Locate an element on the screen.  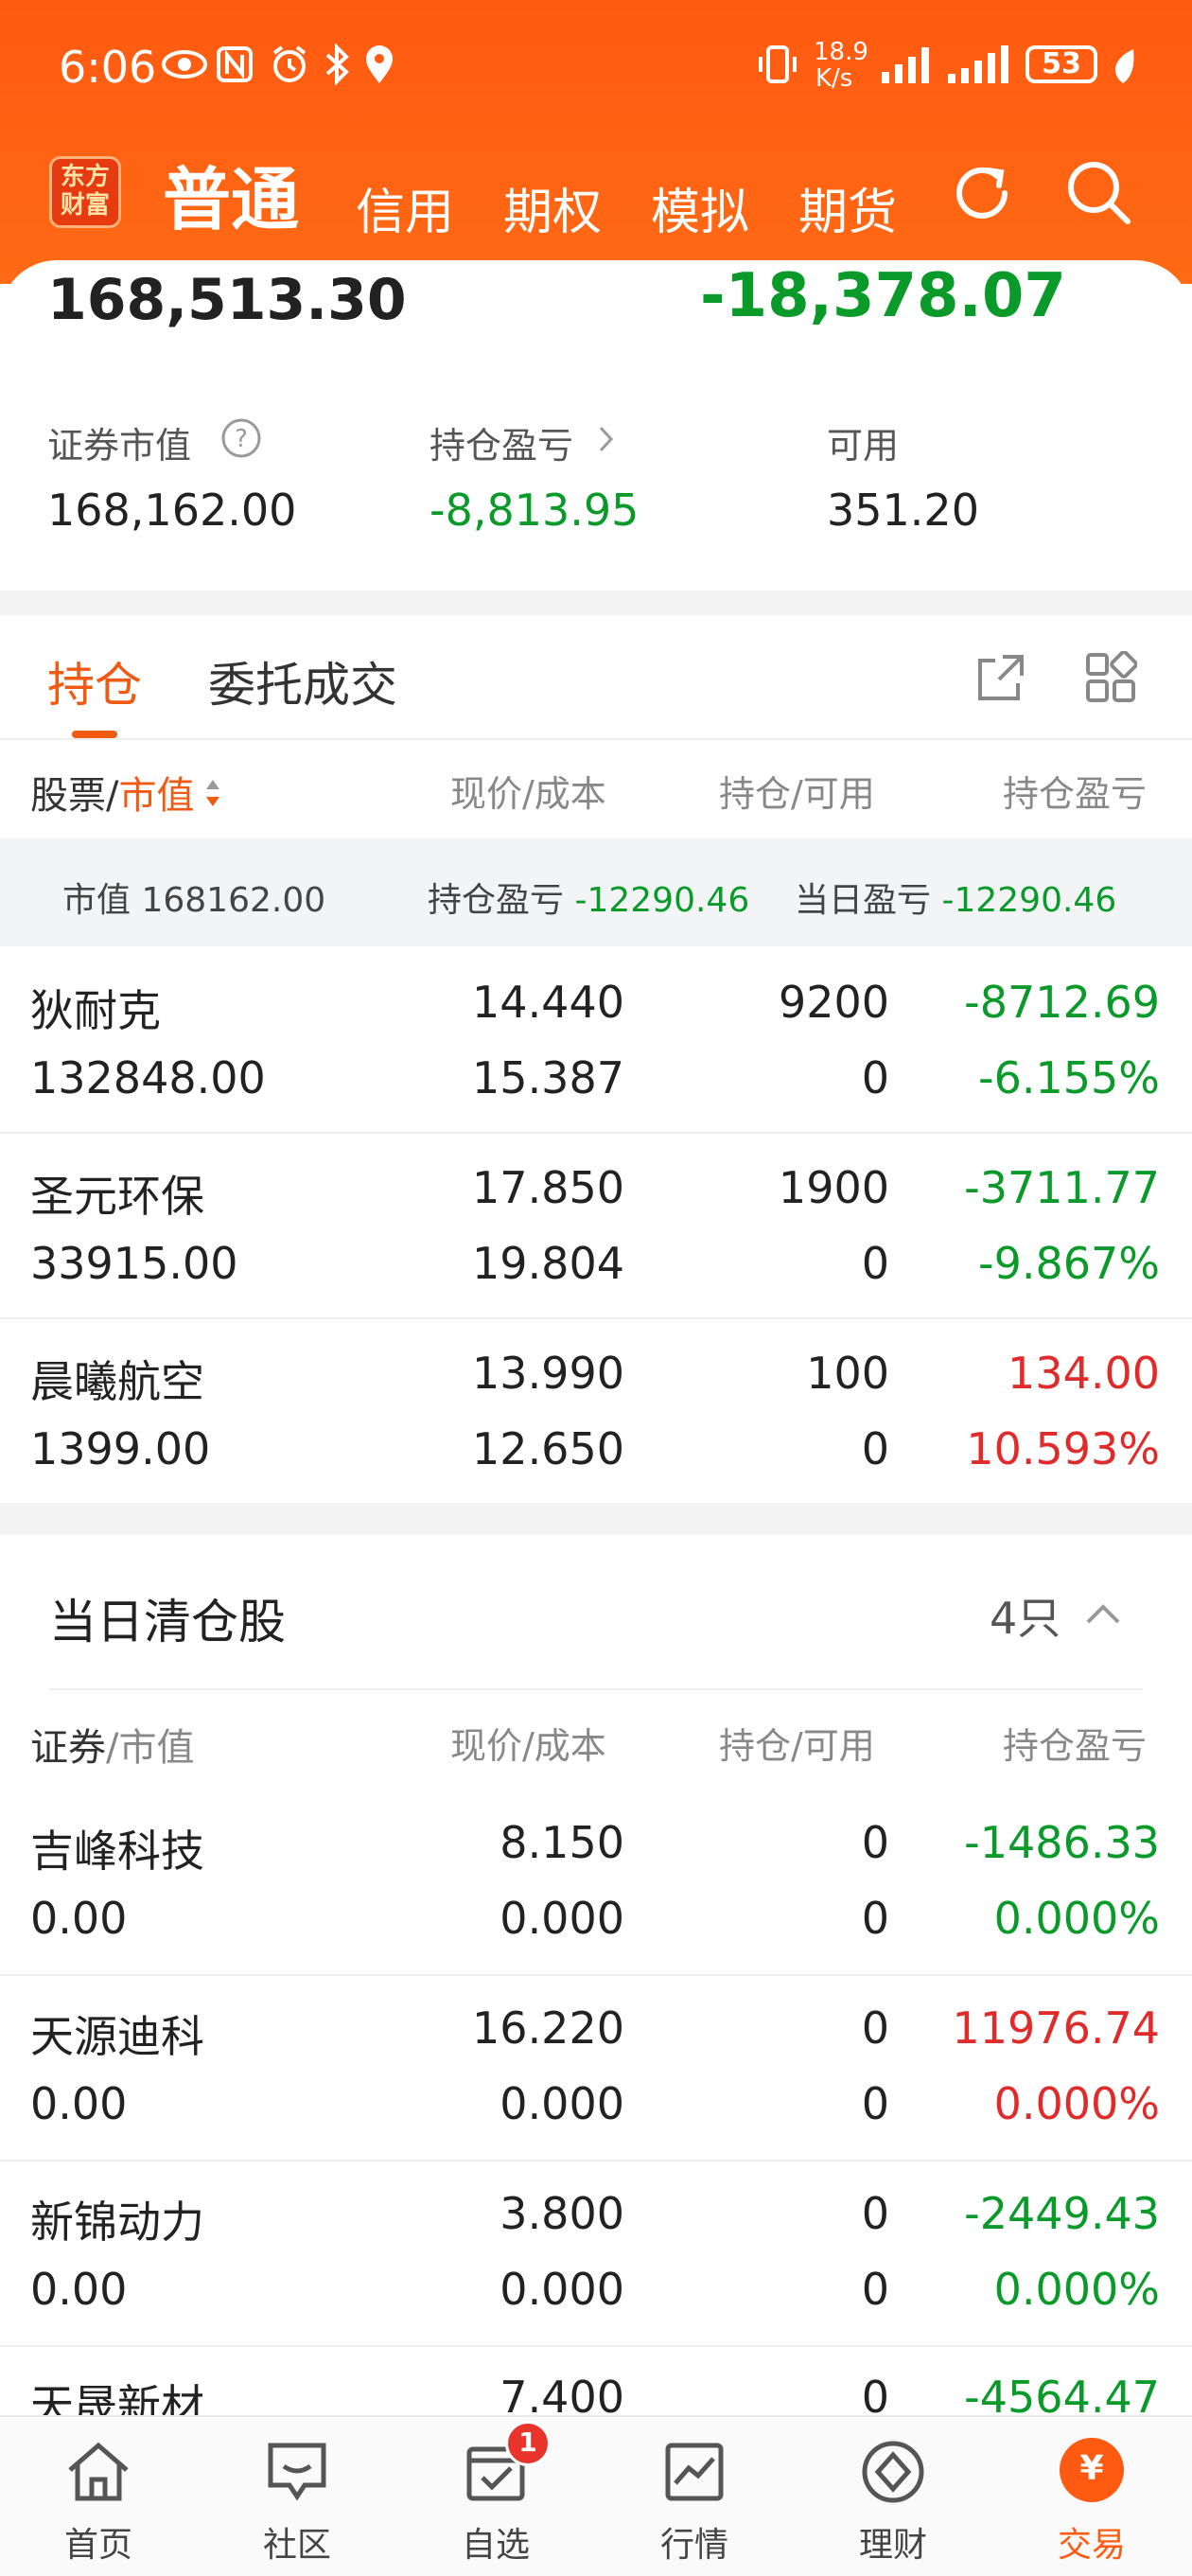
summary-mv: 市值 168162.00 is located at coordinates (193, 897).